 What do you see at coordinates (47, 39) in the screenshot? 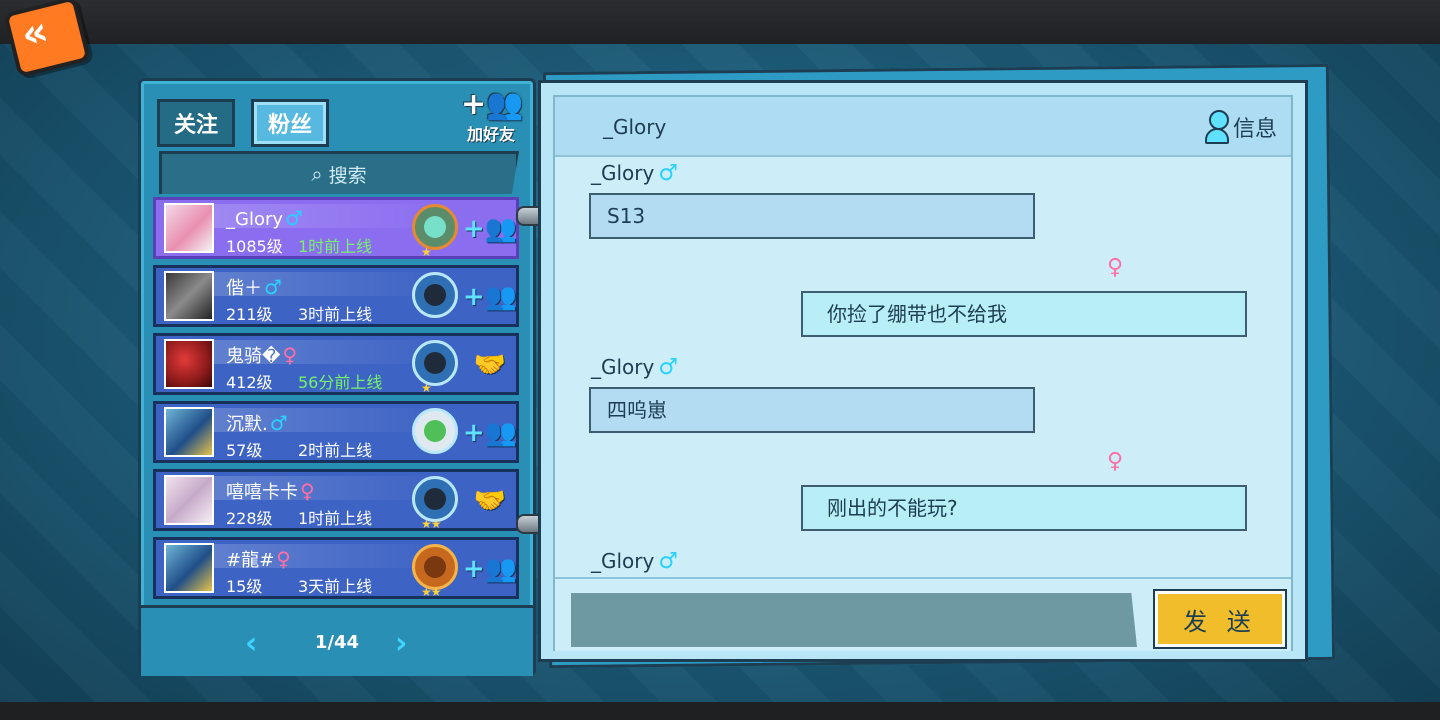
I see `back-button: «` at bounding box center [47, 39].